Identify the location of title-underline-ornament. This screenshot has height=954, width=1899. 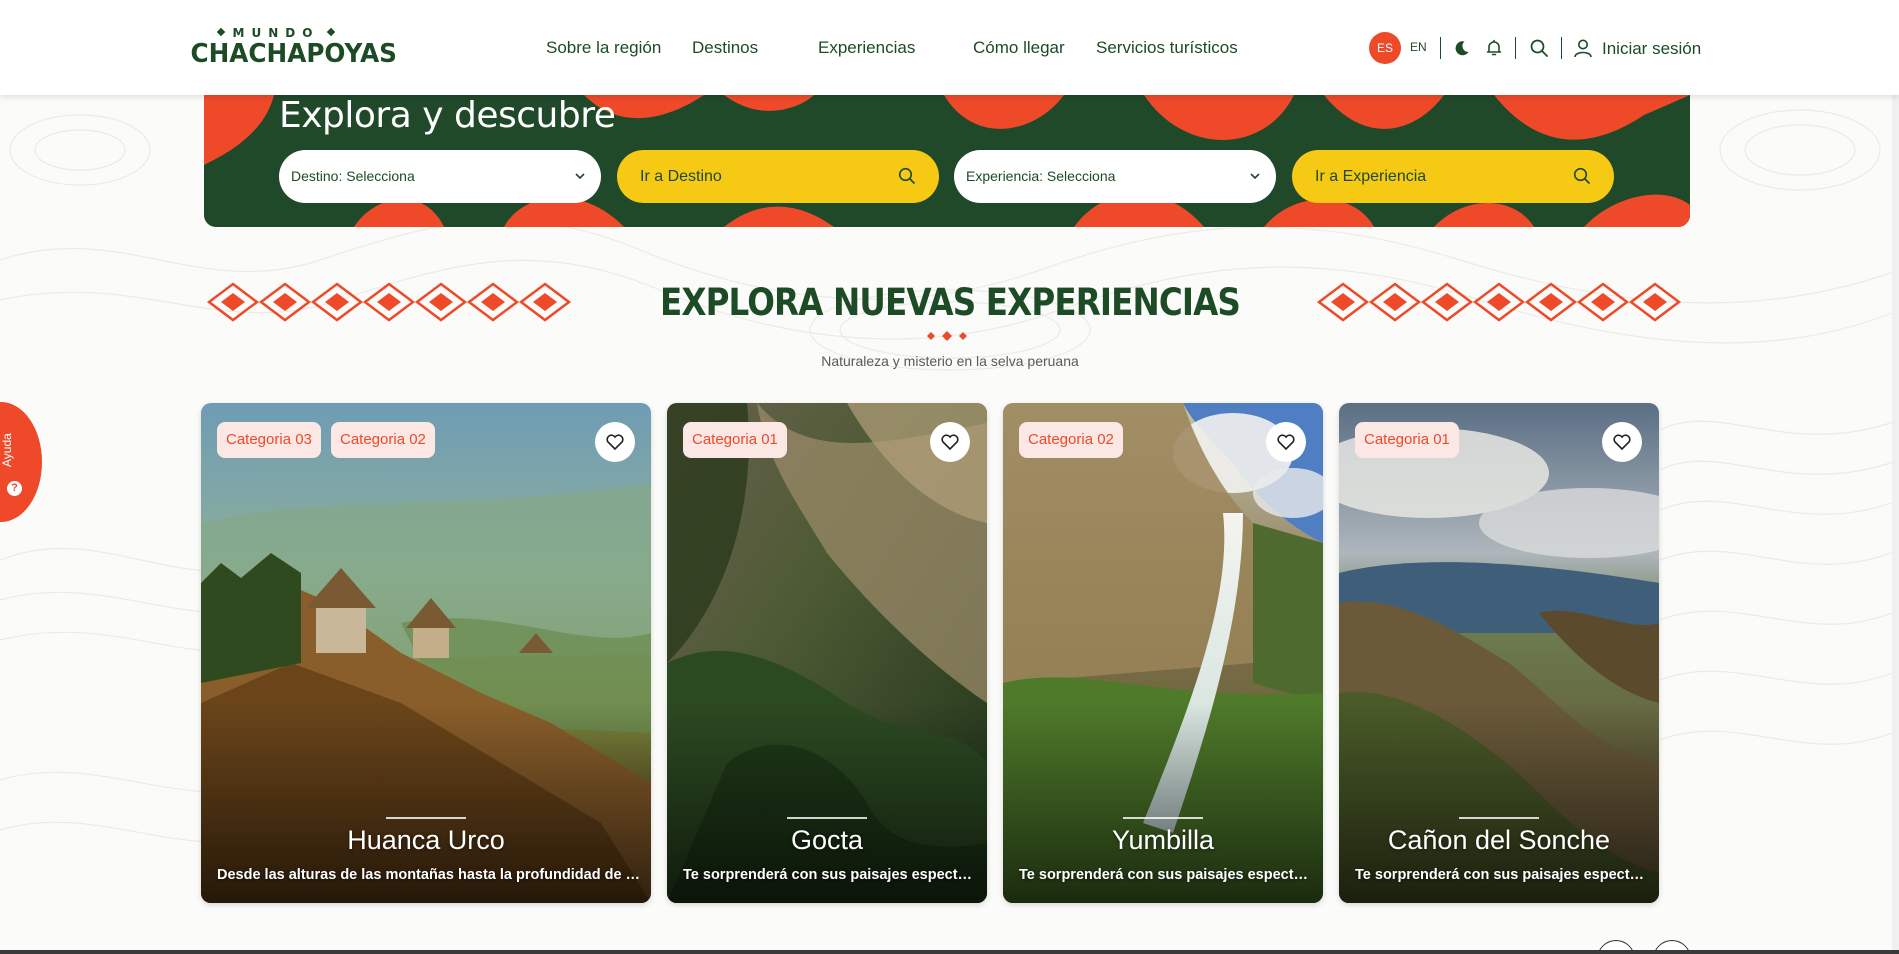
(947, 336).